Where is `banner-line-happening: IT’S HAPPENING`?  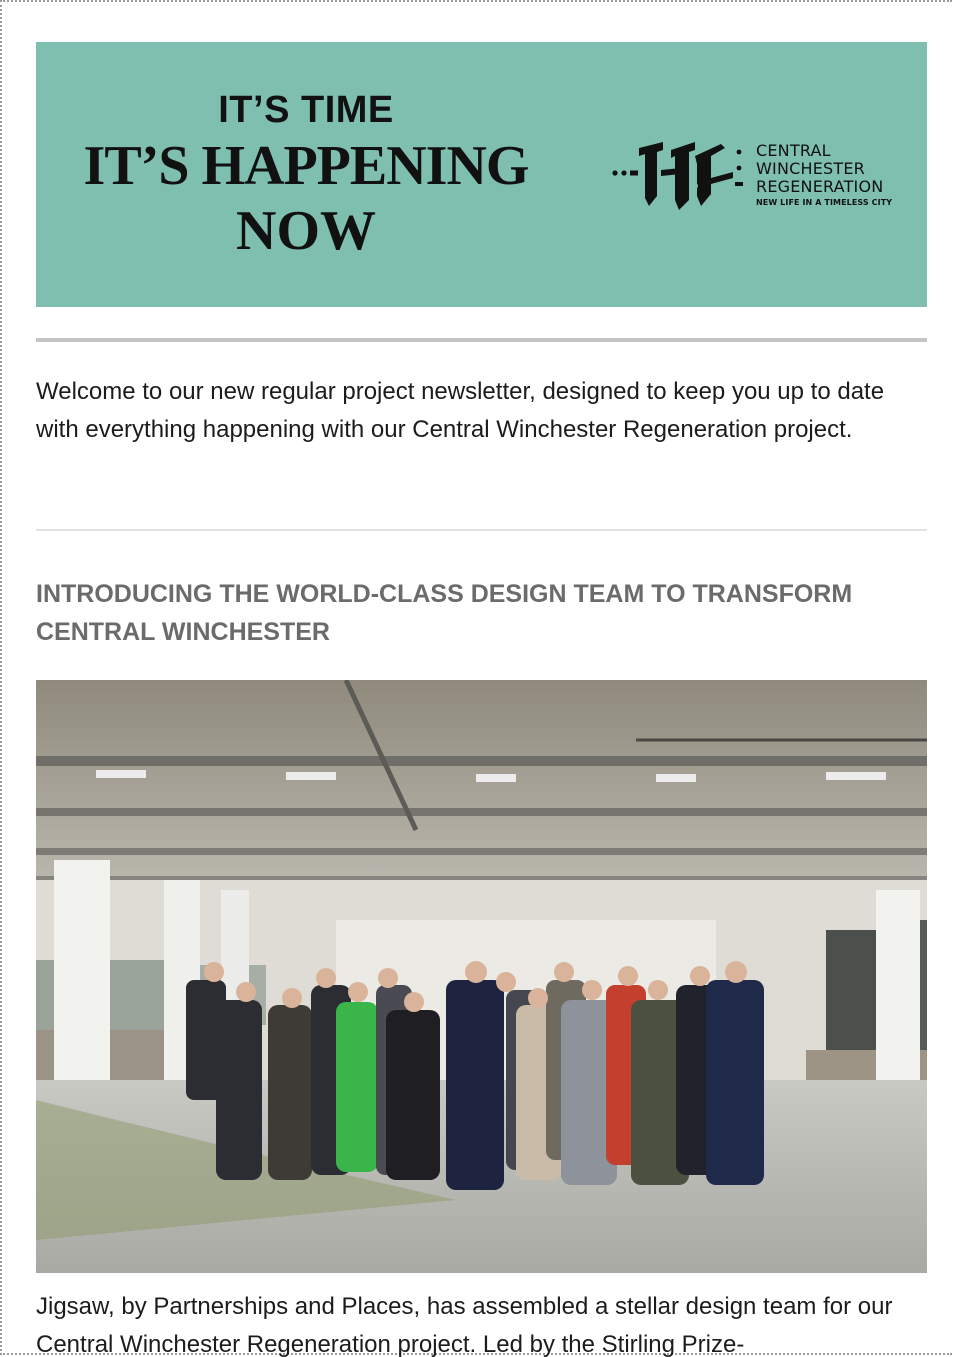 banner-line-happening: IT’S HAPPENING is located at coordinates (306, 166).